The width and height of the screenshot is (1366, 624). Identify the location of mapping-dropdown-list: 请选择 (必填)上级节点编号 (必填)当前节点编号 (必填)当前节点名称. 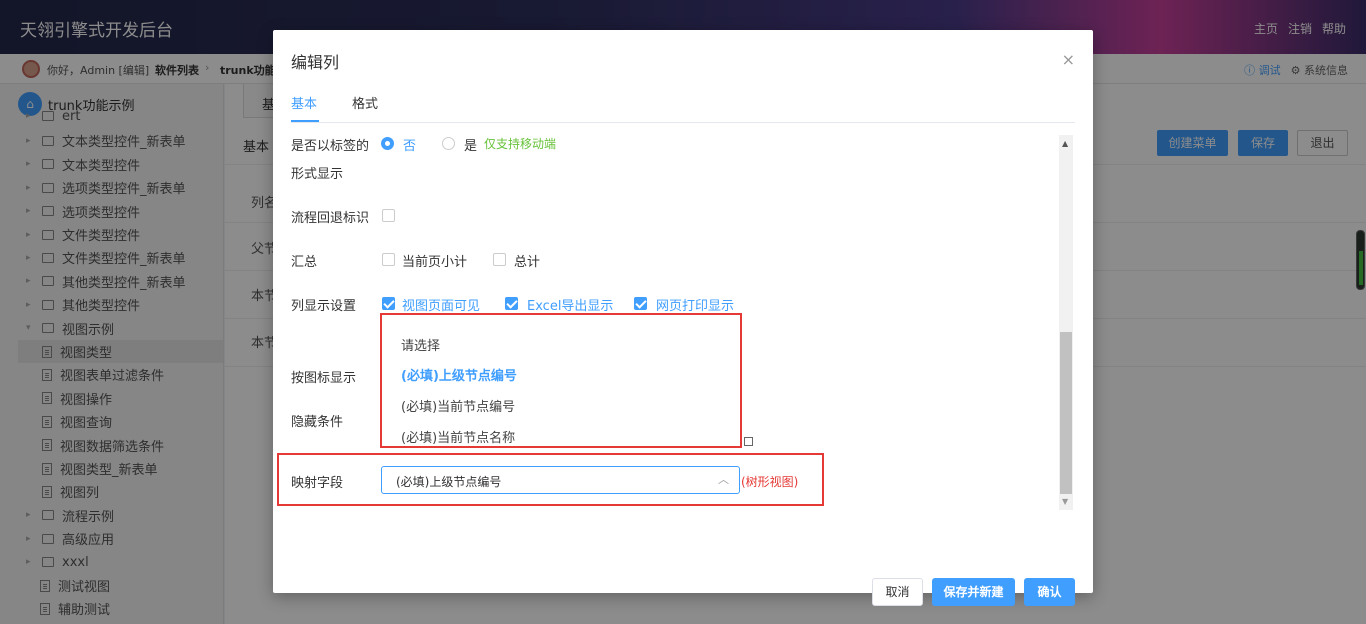
(561, 380).